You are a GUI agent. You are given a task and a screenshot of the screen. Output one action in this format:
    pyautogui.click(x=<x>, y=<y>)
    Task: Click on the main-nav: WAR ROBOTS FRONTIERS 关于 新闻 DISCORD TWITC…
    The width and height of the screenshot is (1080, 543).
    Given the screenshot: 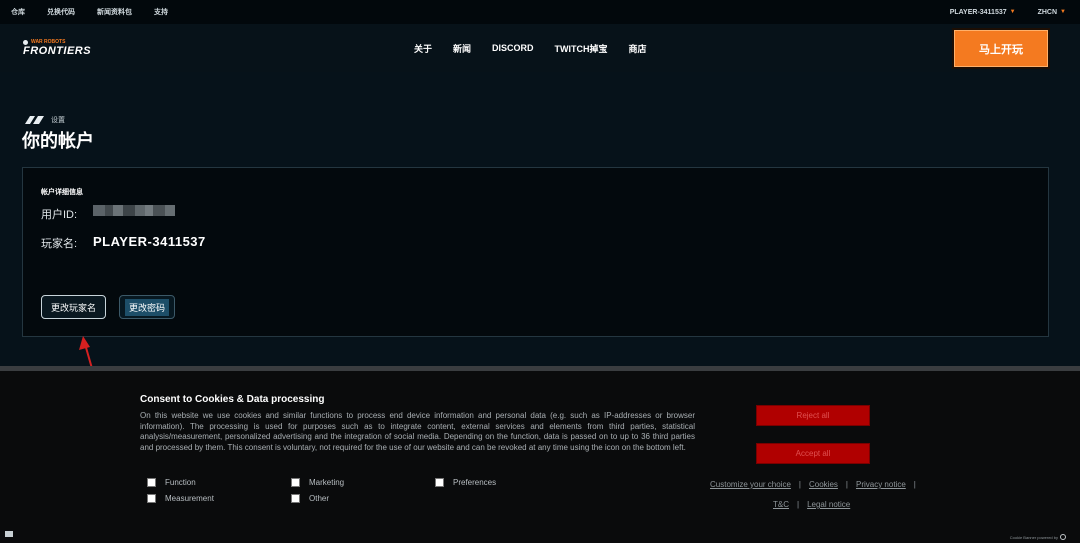 What is the action you would take?
    pyautogui.click(x=540, y=48)
    